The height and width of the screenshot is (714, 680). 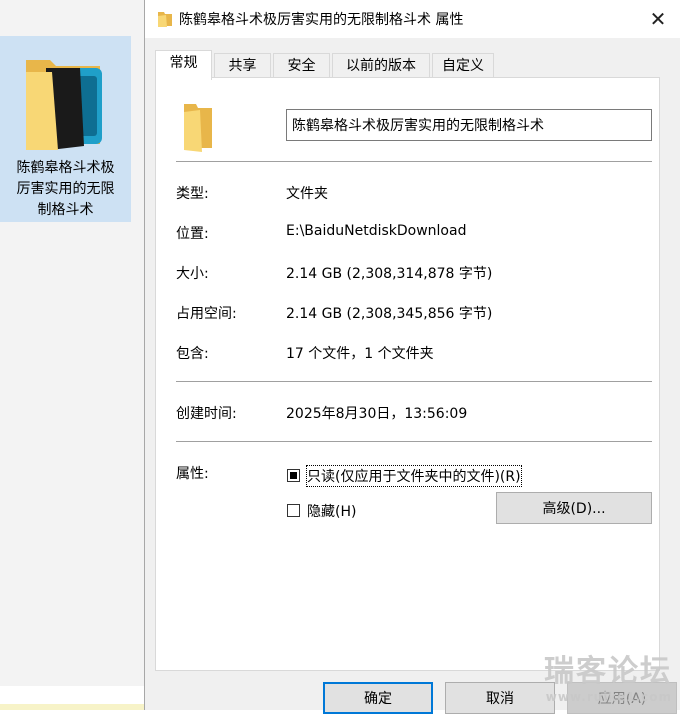 What do you see at coordinates (377, 414) in the screenshot?
I see `created-value: 2025年8月30日，13:56:09` at bounding box center [377, 414].